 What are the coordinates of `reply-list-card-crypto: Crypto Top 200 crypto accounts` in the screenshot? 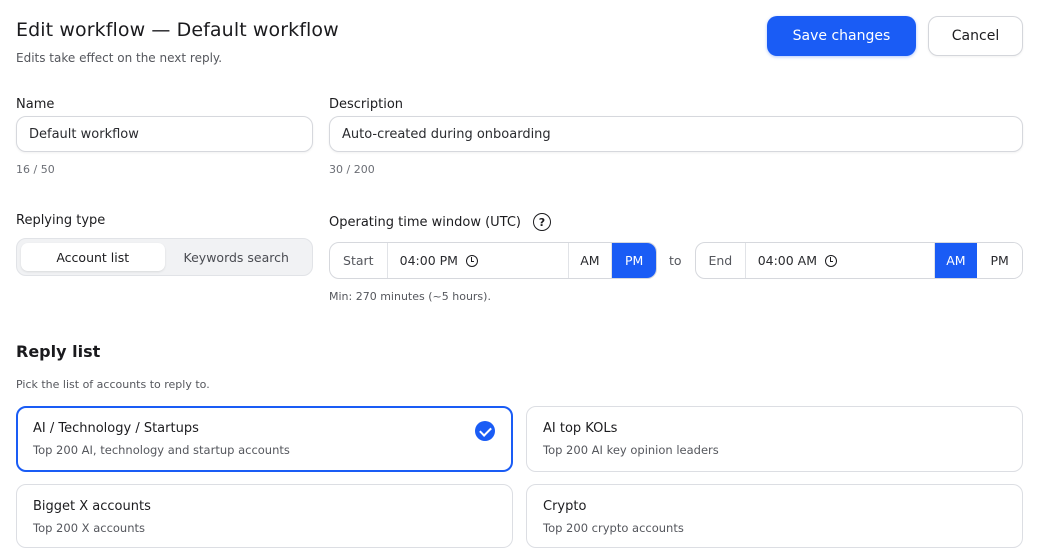 It's located at (774, 516).